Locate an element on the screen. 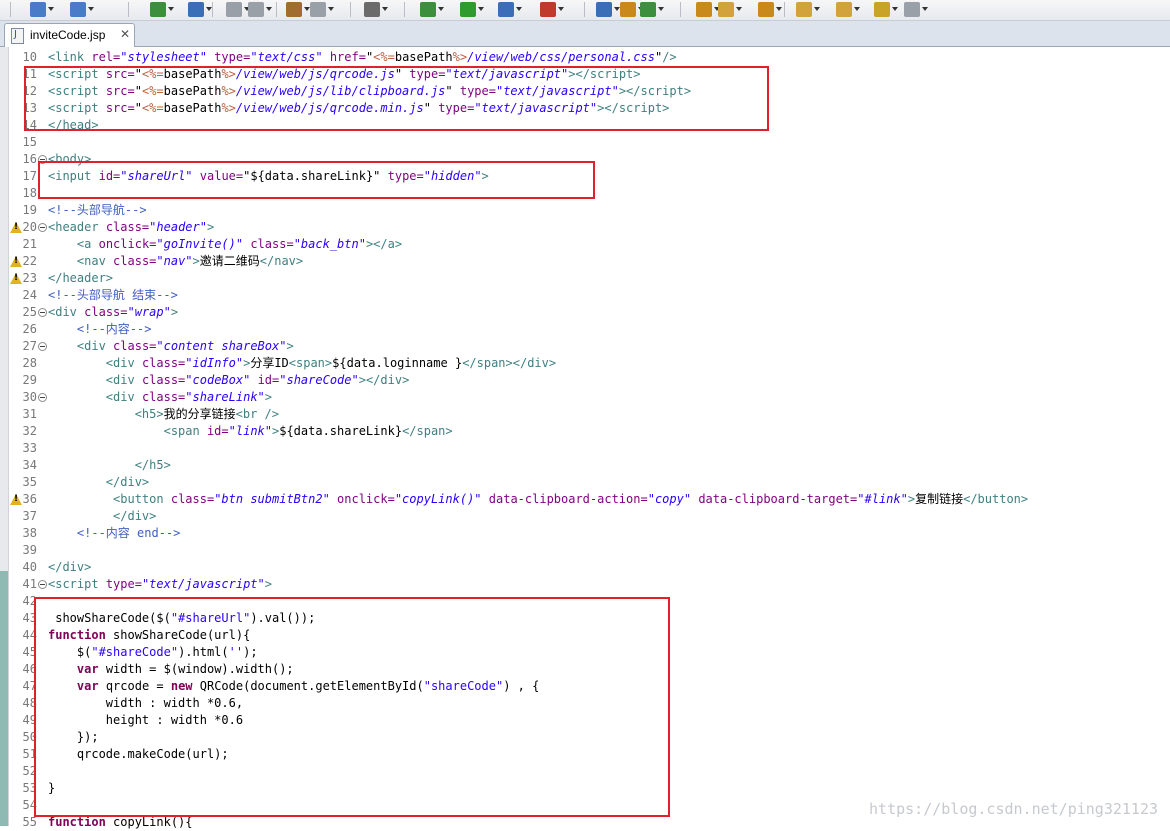  code-line: 40 </div> is located at coordinates (585, 567).